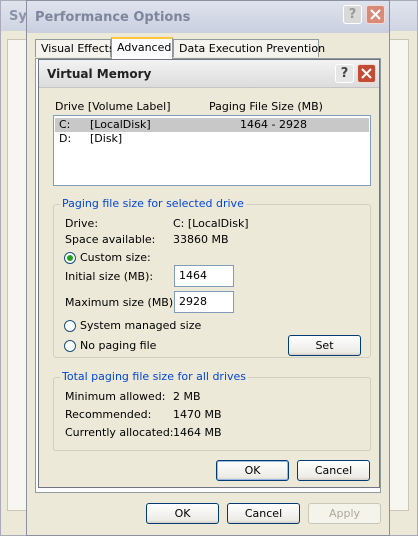 This screenshot has height=536, width=418. What do you see at coordinates (197, 414) in the screenshot?
I see `recommended-value: 1470 MB` at bounding box center [197, 414].